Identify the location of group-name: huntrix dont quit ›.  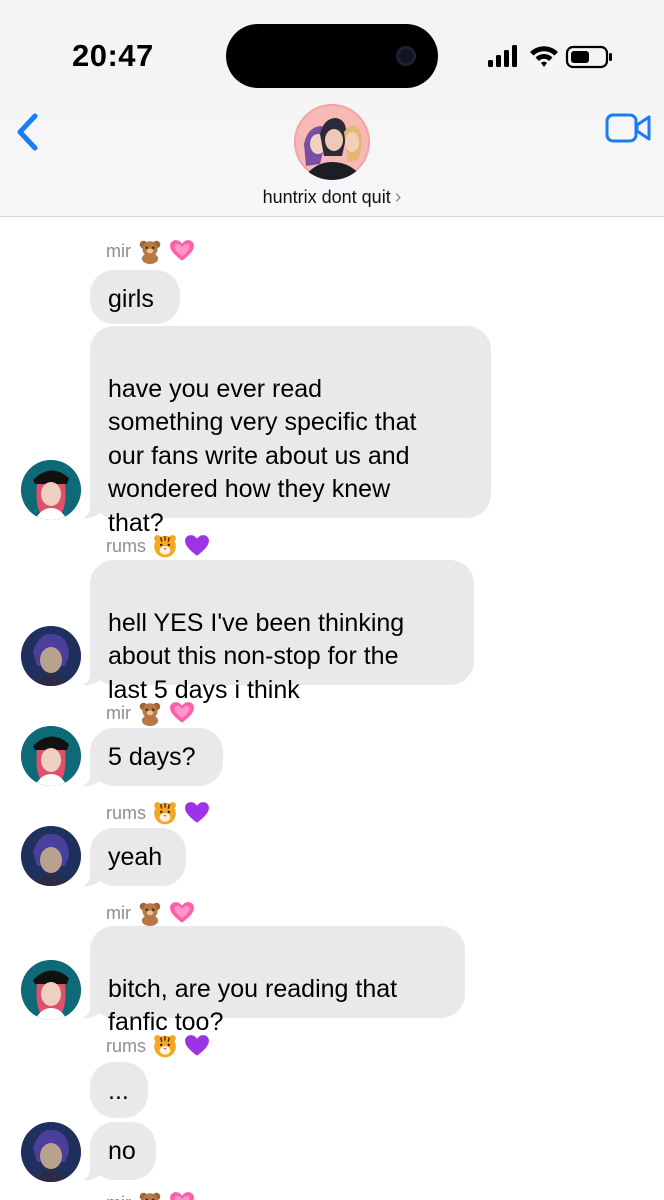
(332, 197).